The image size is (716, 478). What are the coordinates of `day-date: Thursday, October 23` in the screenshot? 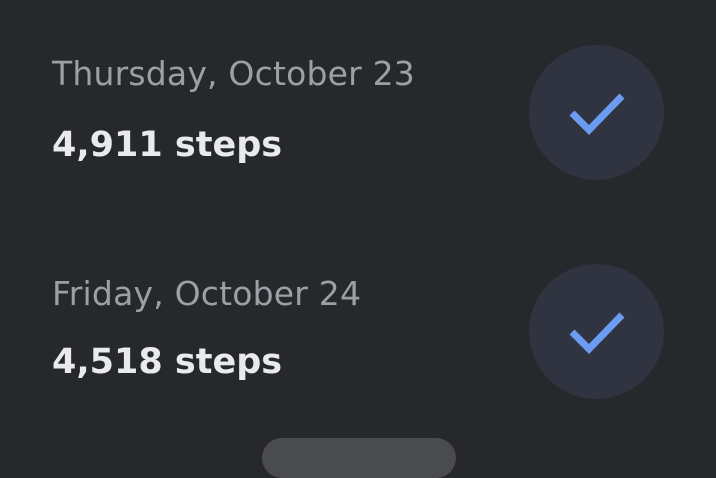 It's located at (233, 73).